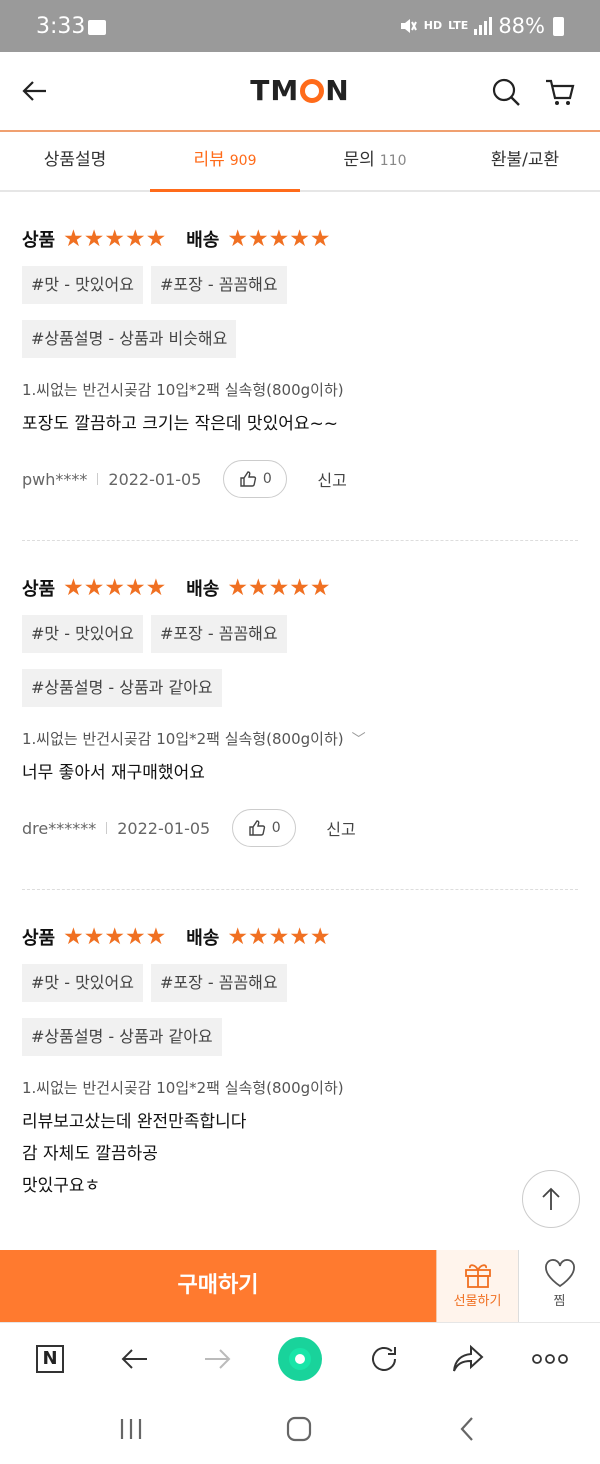 This screenshot has height=1464, width=600. I want to click on chevron-down-icon: ﹀, so click(359, 740).